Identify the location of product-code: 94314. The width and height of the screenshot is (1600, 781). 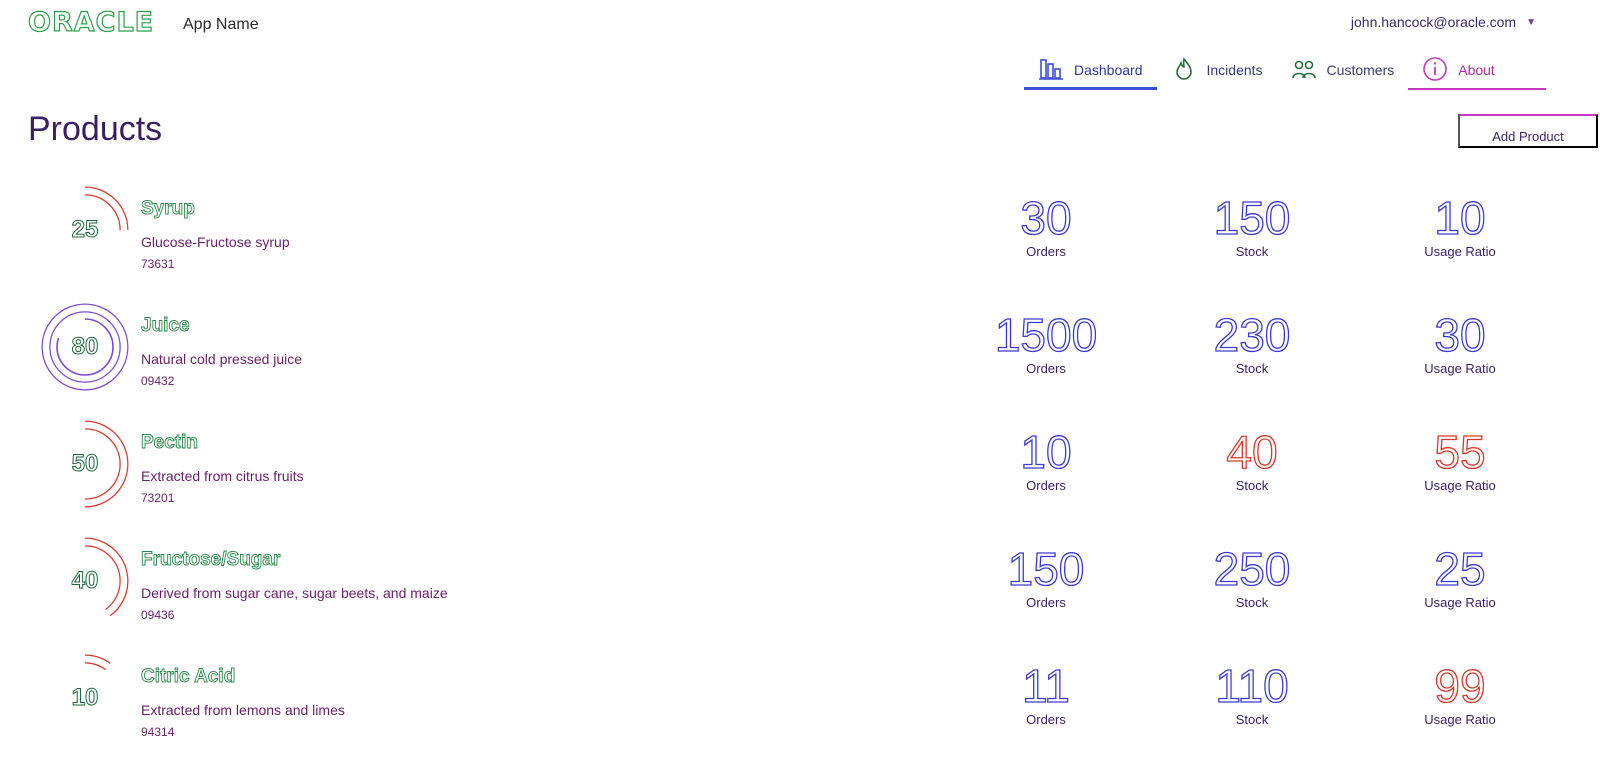
(158, 732).